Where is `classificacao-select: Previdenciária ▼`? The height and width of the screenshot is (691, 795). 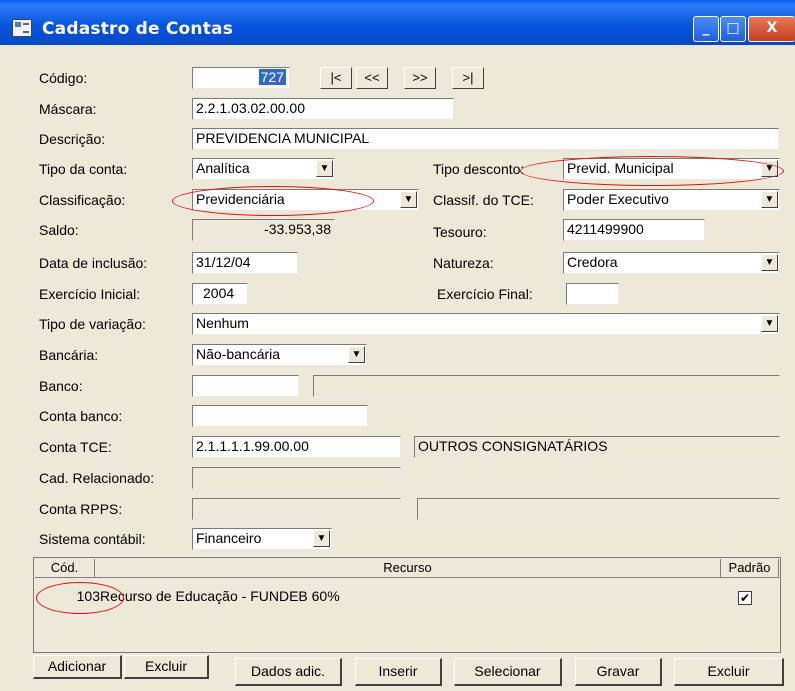
classificacao-select: Previdenciária ▼ is located at coordinates (305, 200).